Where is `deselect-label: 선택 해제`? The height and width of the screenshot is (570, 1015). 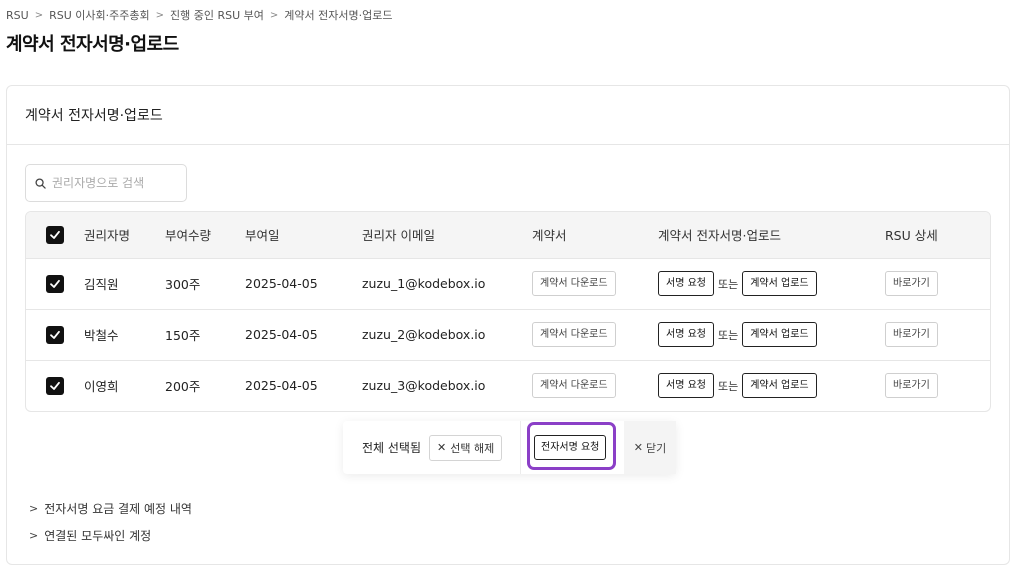 deselect-label: 선택 해제 is located at coordinates (472, 448).